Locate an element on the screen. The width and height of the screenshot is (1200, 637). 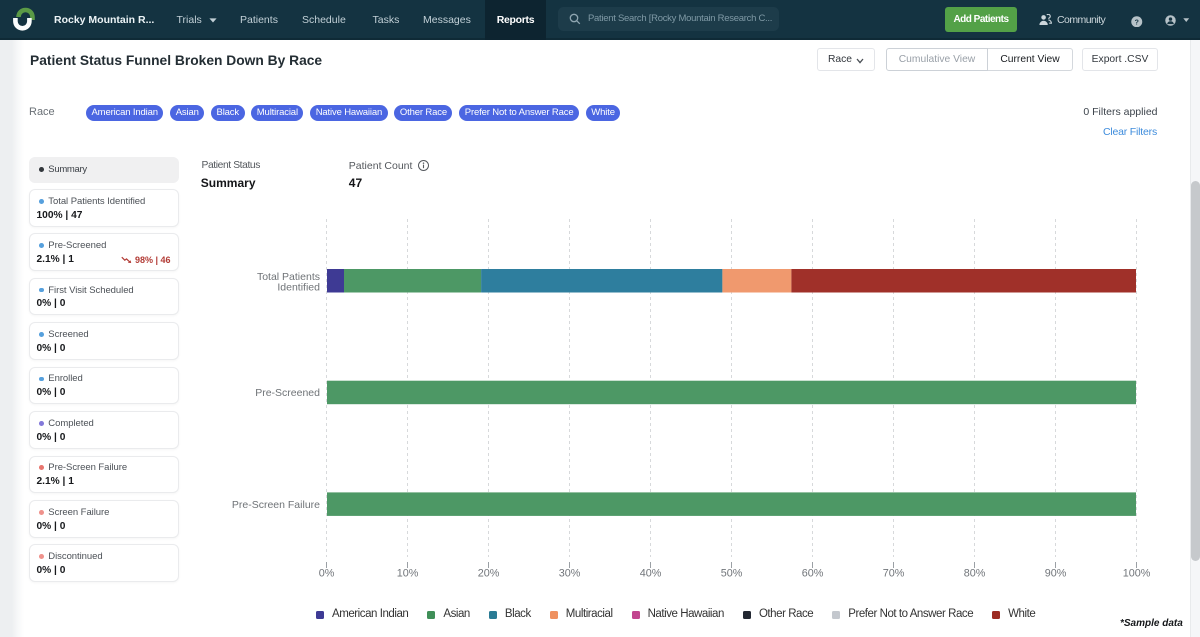
svg-text: 80% is located at coordinates (975, 574).